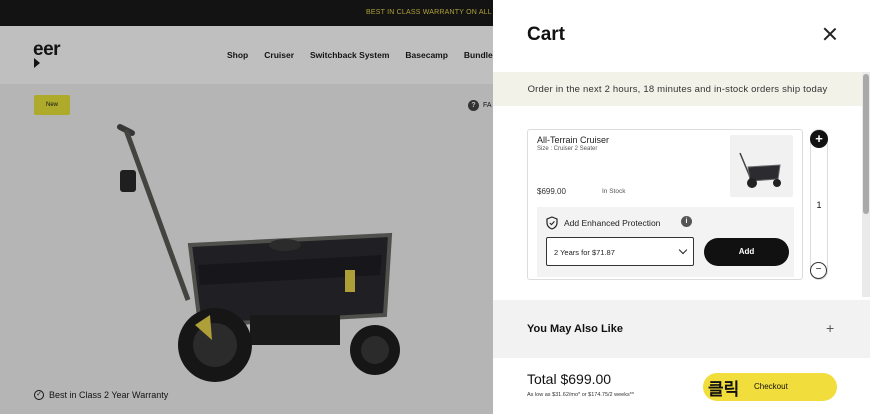 The height and width of the screenshot is (414, 870). Describe the element at coordinates (620, 251) in the screenshot. I see `protection-plan-select: 2 Years for $71.87` at that location.